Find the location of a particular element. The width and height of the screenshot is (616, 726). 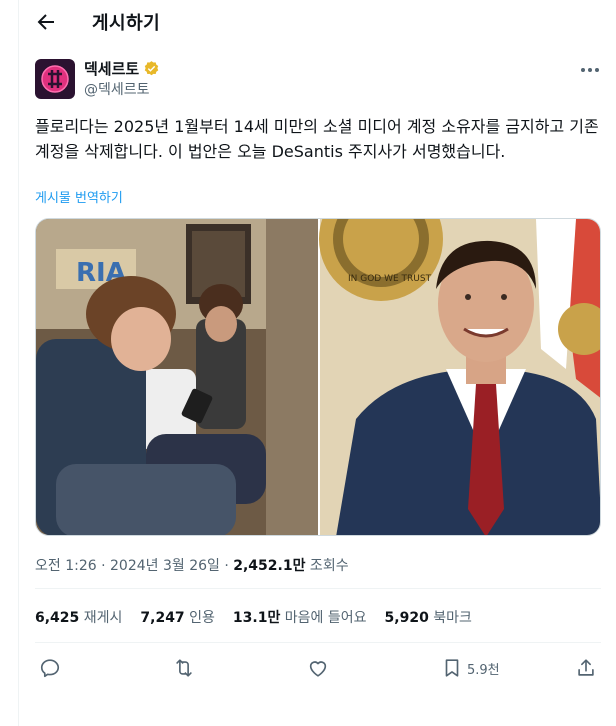

bookmarks-label: 북마크 is located at coordinates (450, 618).